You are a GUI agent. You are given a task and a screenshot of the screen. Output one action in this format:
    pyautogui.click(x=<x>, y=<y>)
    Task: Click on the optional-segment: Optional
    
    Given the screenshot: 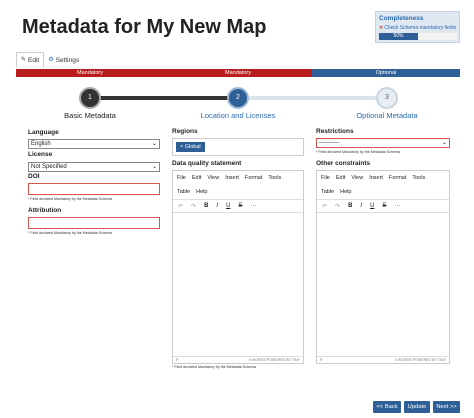 What is the action you would take?
    pyautogui.click(x=386, y=73)
    